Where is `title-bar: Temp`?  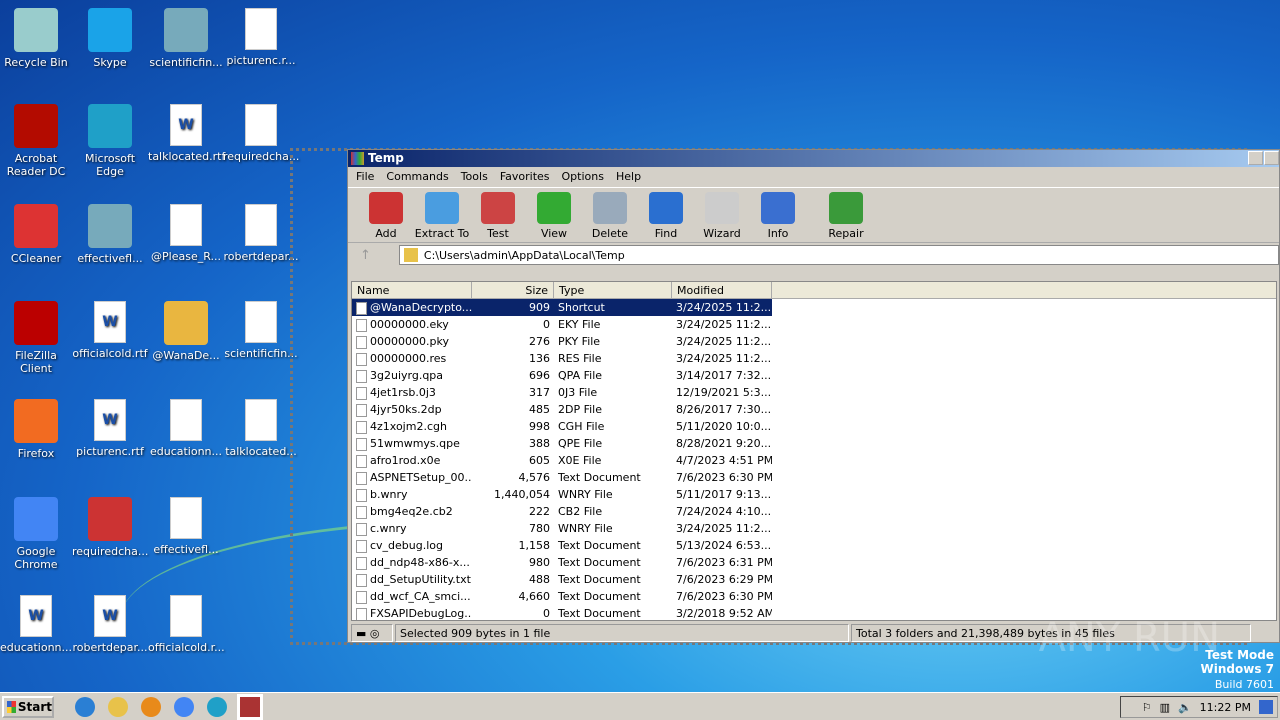 title-bar: Temp is located at coordinates (813, 158).